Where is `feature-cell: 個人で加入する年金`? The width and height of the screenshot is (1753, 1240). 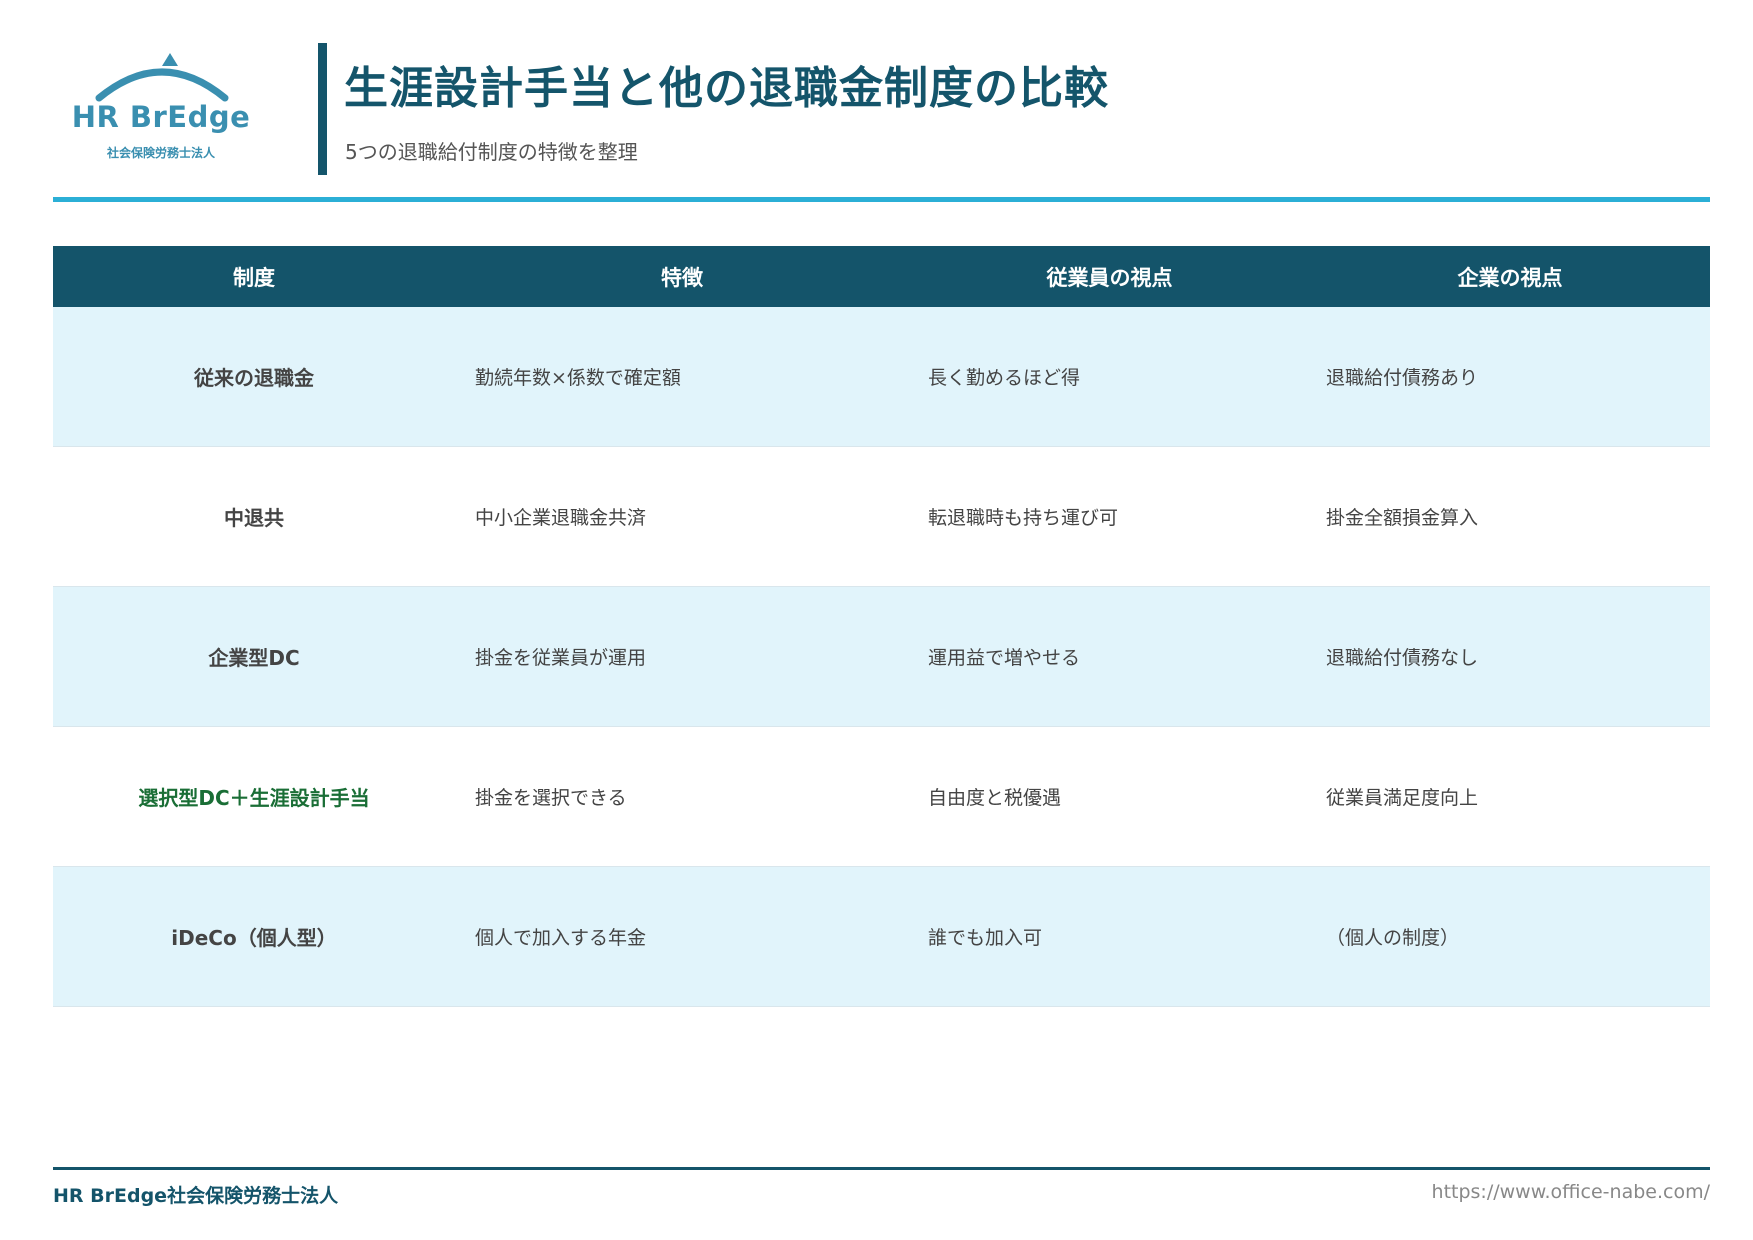 feature-cell: 個人で加入する年金 is located at coordinates (561, 938).